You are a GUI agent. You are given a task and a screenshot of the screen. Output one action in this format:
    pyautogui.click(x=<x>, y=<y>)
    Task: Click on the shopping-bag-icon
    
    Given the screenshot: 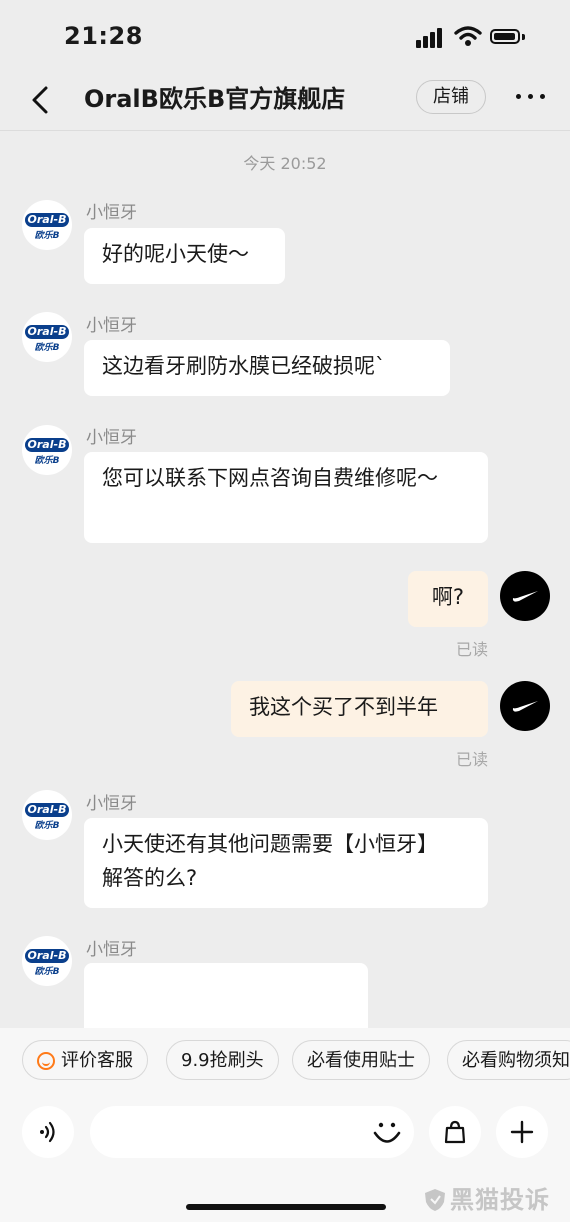 What is the action you would take?
    pyautogui.click(x=455, y=1132)
    